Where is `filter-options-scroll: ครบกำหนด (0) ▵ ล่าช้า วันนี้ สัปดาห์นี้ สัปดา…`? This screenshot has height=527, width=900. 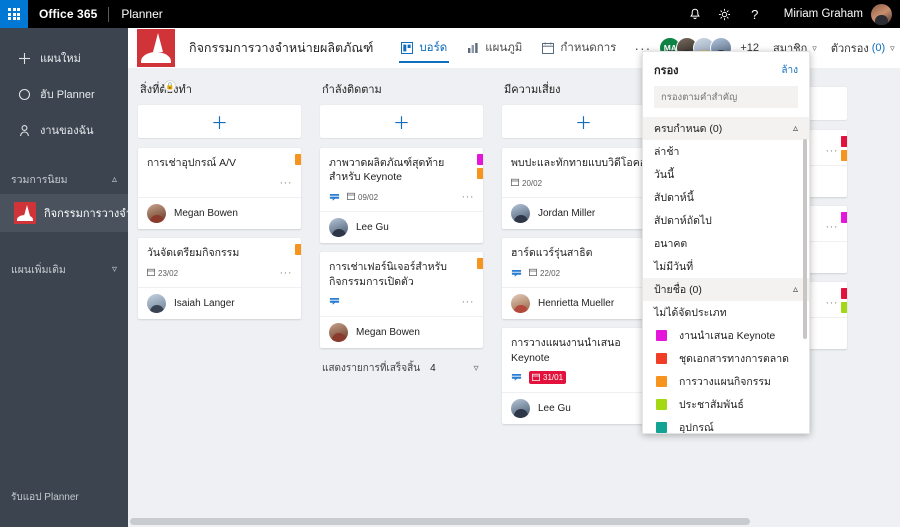
filter-options-scroll: ครบกำหนด (0) ▵ ล่าช้า วันนี้ สัปดาห์นี้ สัปดา… is located at coordinates (726, 275).